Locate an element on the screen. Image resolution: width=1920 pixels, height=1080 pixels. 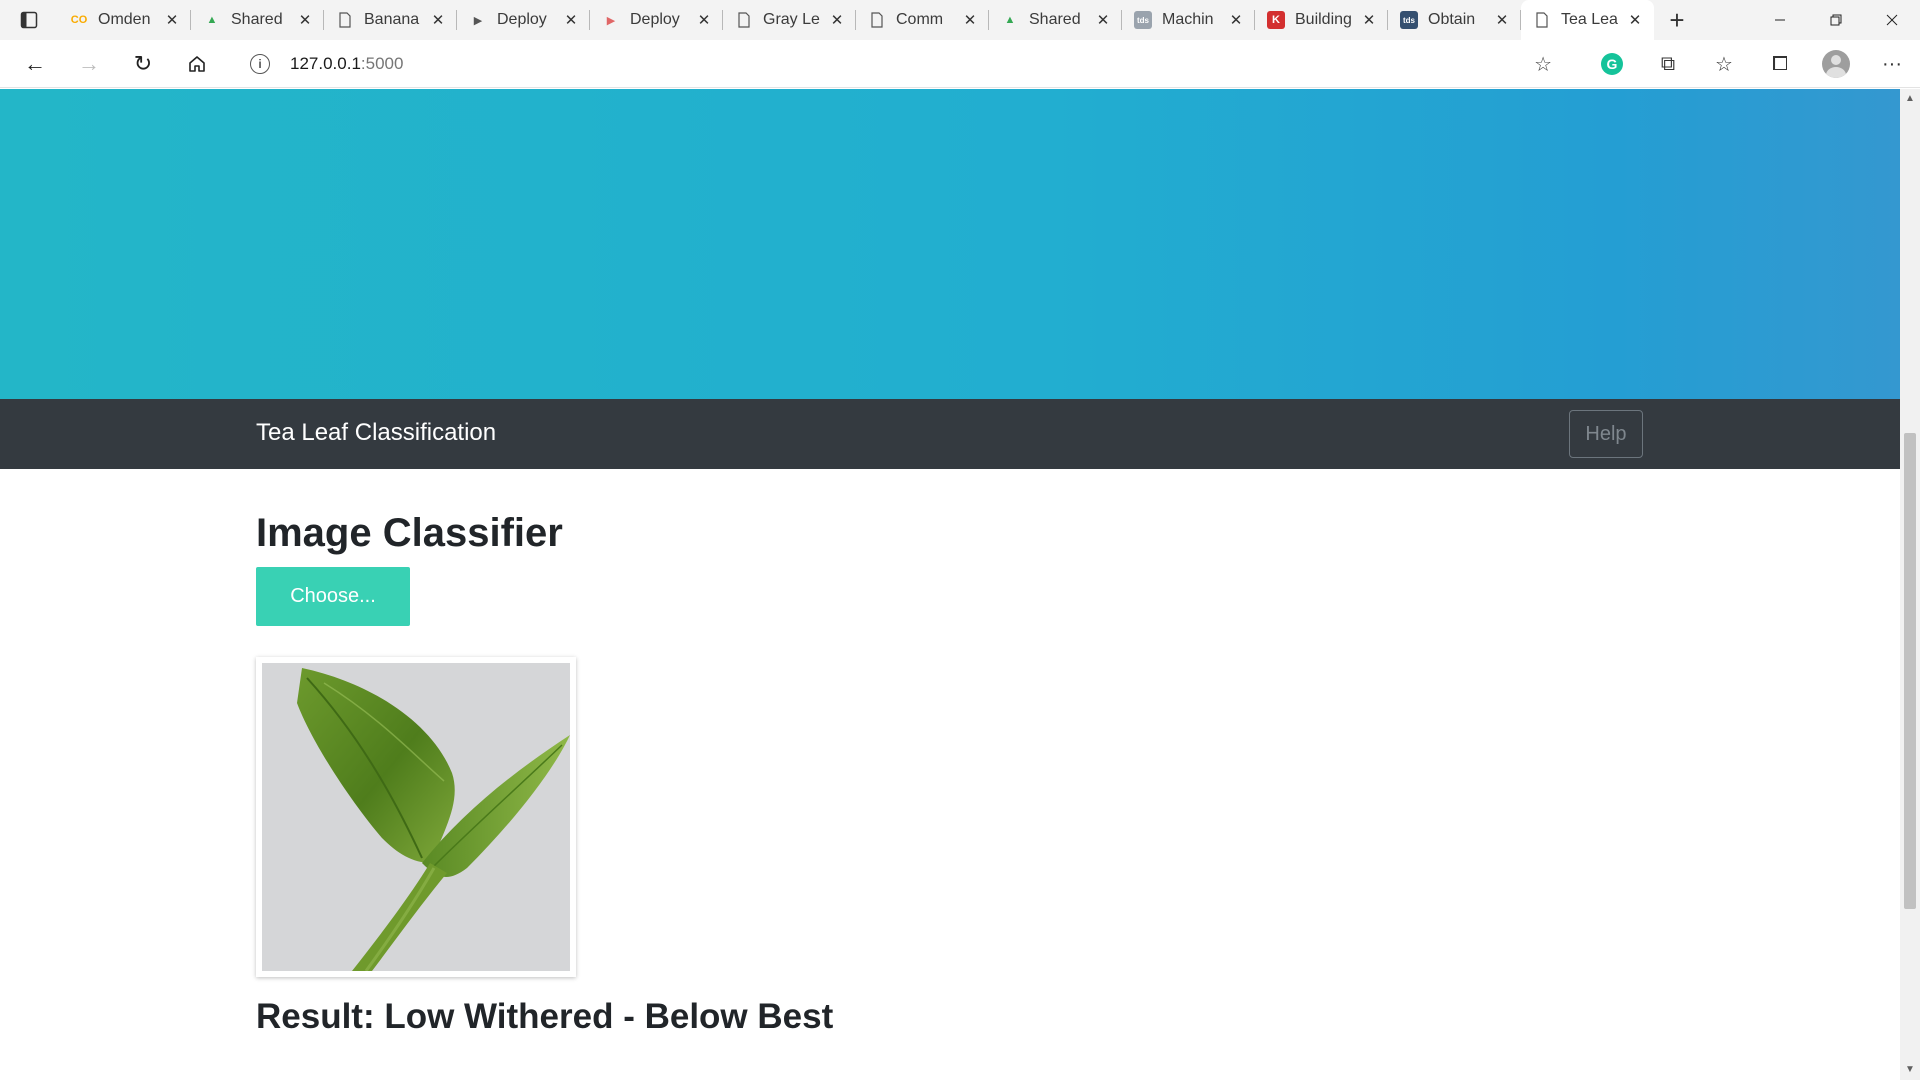
colab-icon: CO is located at coordinates (79, 20).